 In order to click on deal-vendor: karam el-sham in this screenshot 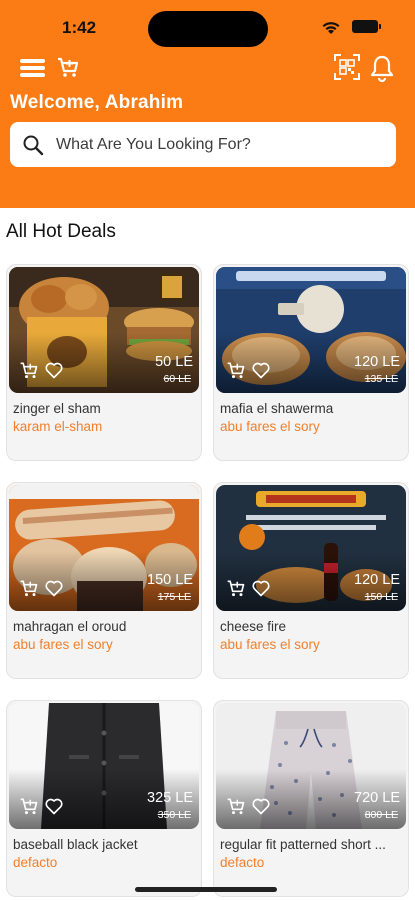, I will do `click(57, 426)`.